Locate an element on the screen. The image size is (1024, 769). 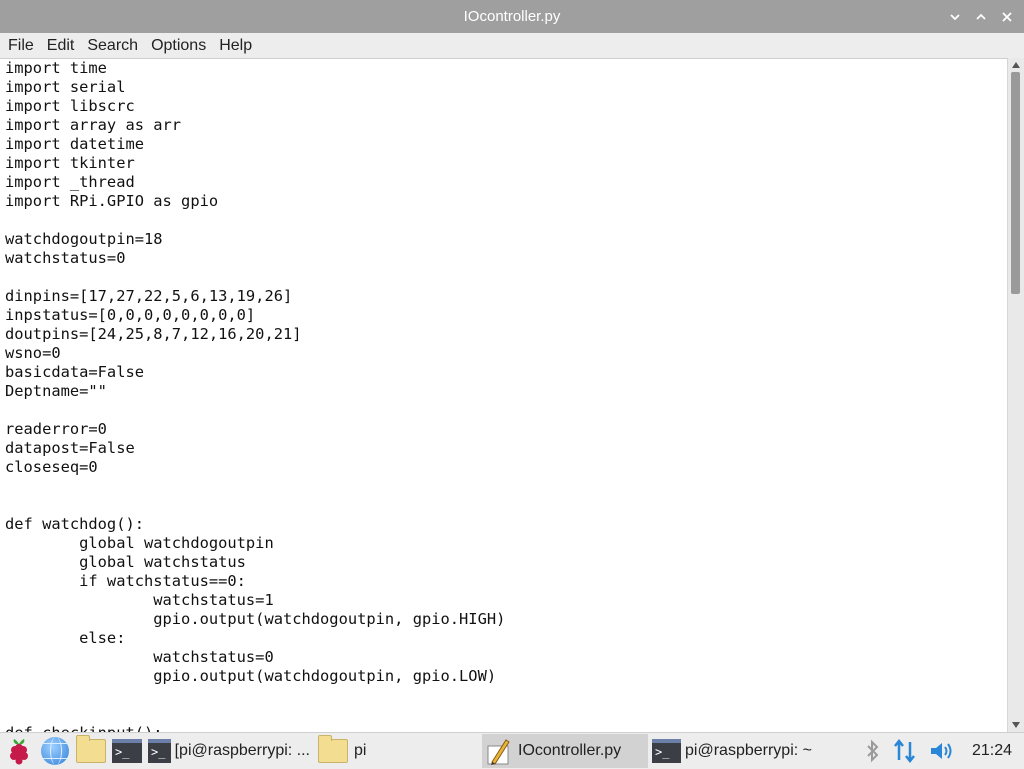
code-line: import datetime is located at coordinates (74, 144).